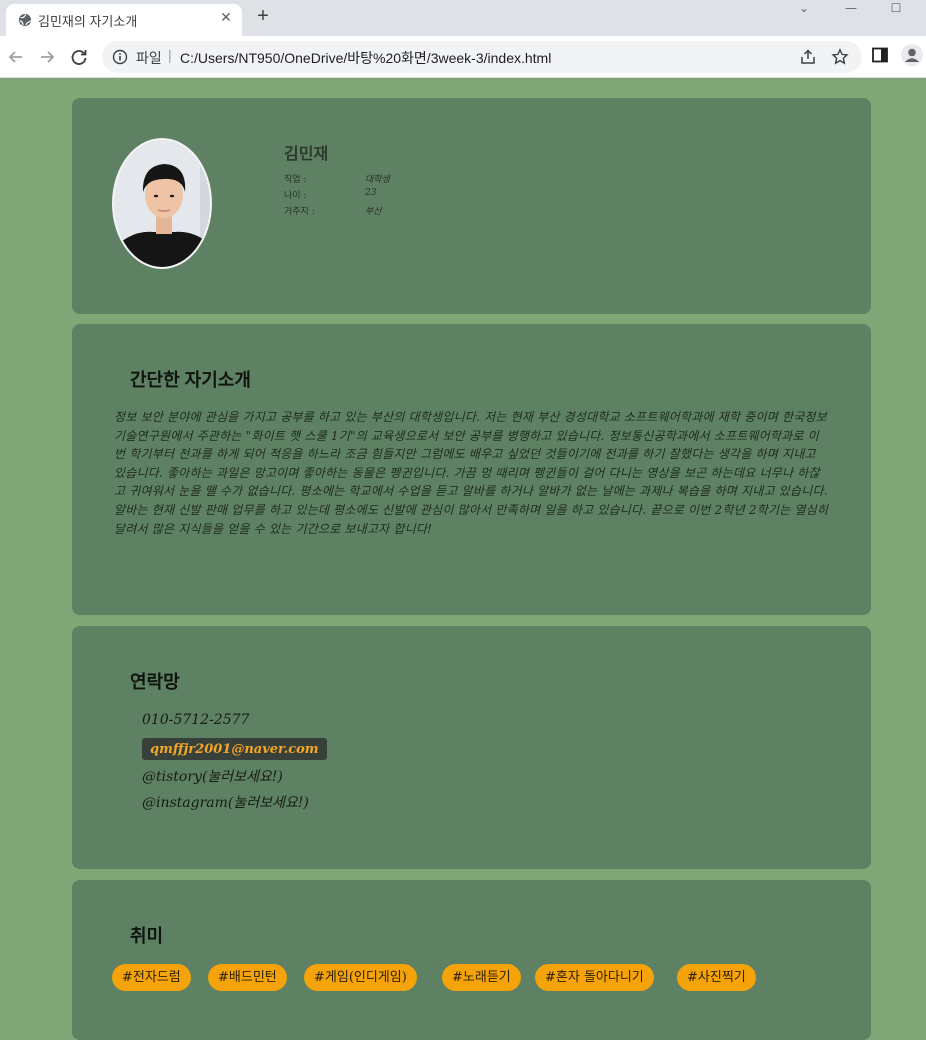  I want to click on hobby-tag-badminton: #배드민턴, so click(247, 977).